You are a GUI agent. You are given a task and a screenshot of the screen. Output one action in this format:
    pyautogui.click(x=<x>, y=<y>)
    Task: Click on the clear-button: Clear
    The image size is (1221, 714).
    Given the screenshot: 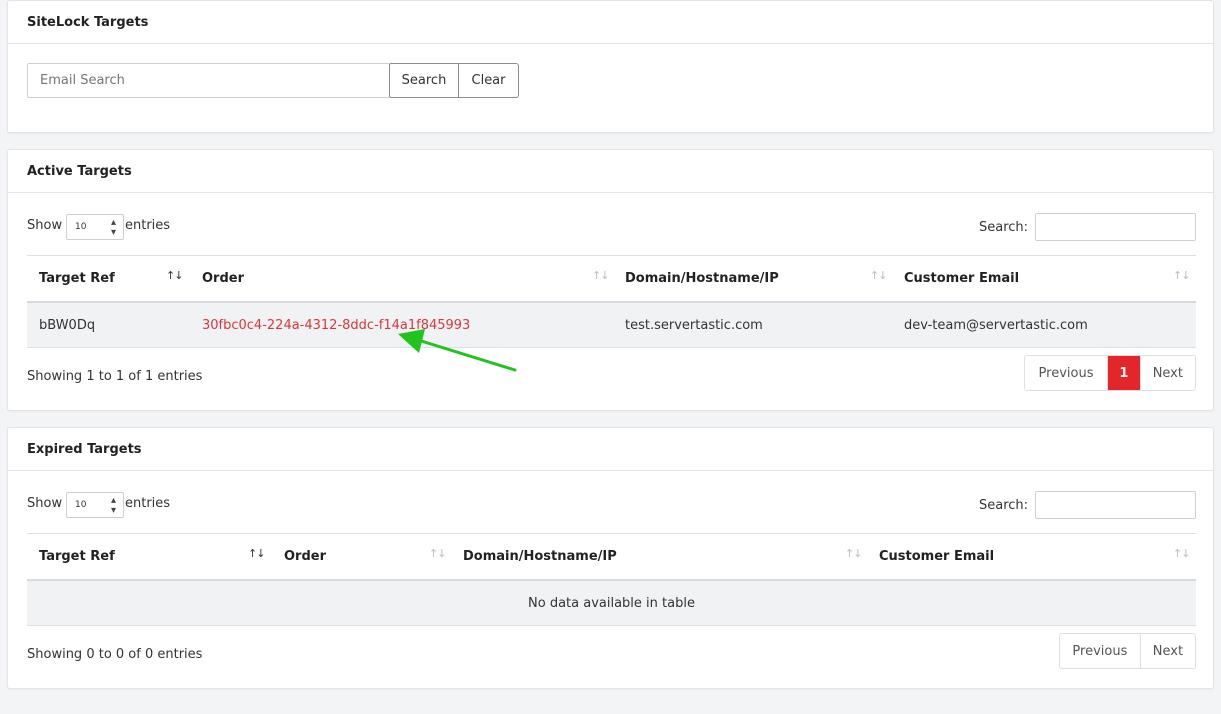 What is the action you would take?
    pyautogui.click(x=488, y=80)
    